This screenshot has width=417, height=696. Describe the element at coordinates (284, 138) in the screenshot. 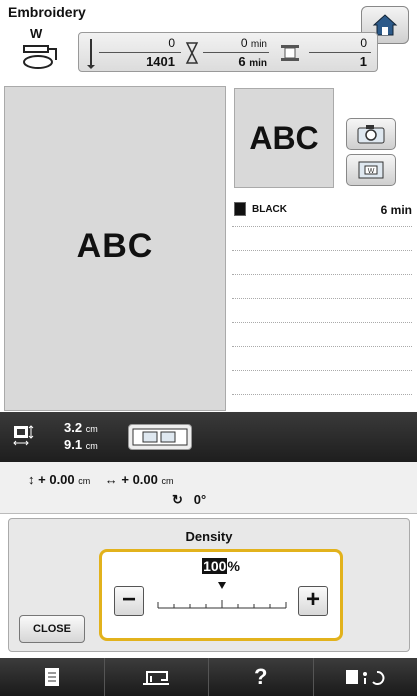

I see `pattern-thumbnail: ABC` at that location.